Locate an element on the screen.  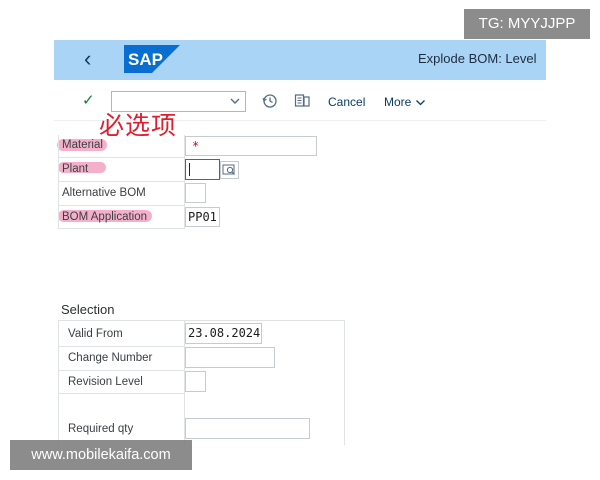
cancel-button: Cancel is located at coordinates (346, 102).